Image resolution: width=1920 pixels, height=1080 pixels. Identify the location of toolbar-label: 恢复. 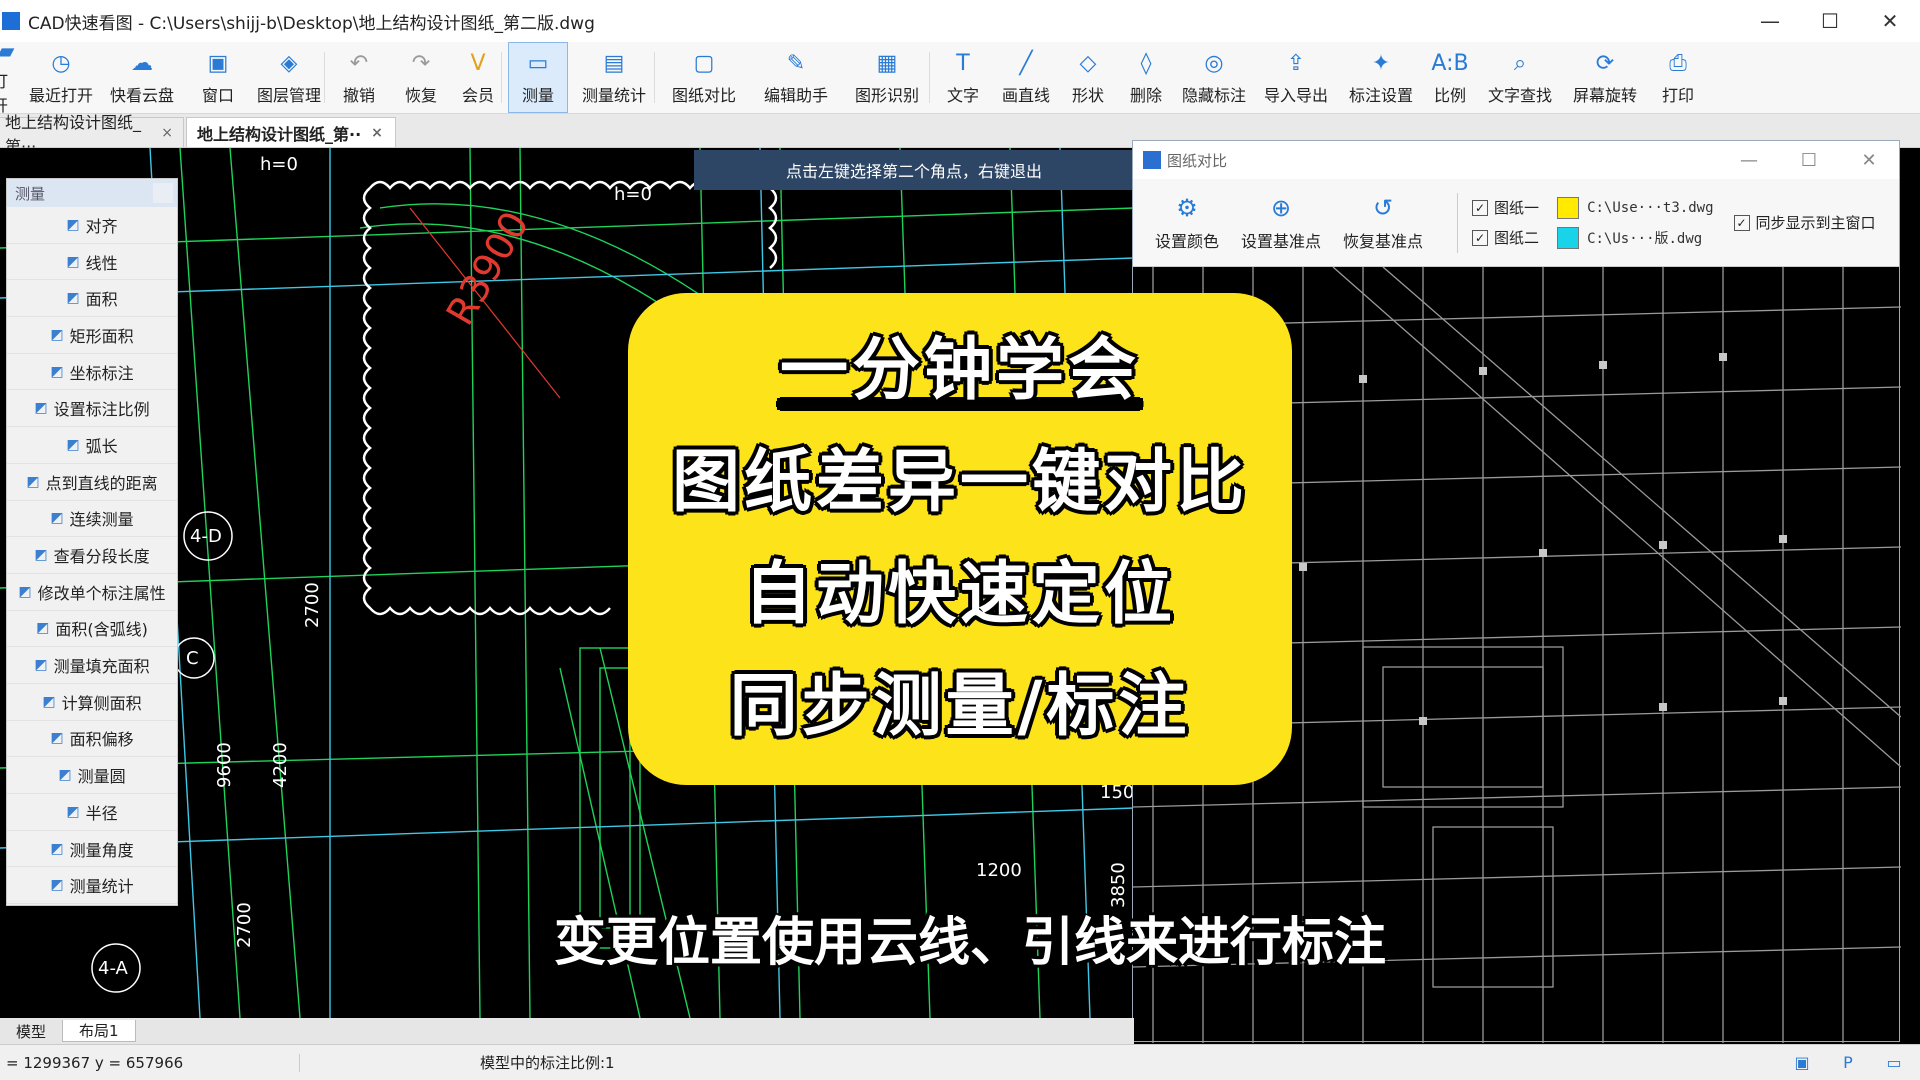
(420, 95).